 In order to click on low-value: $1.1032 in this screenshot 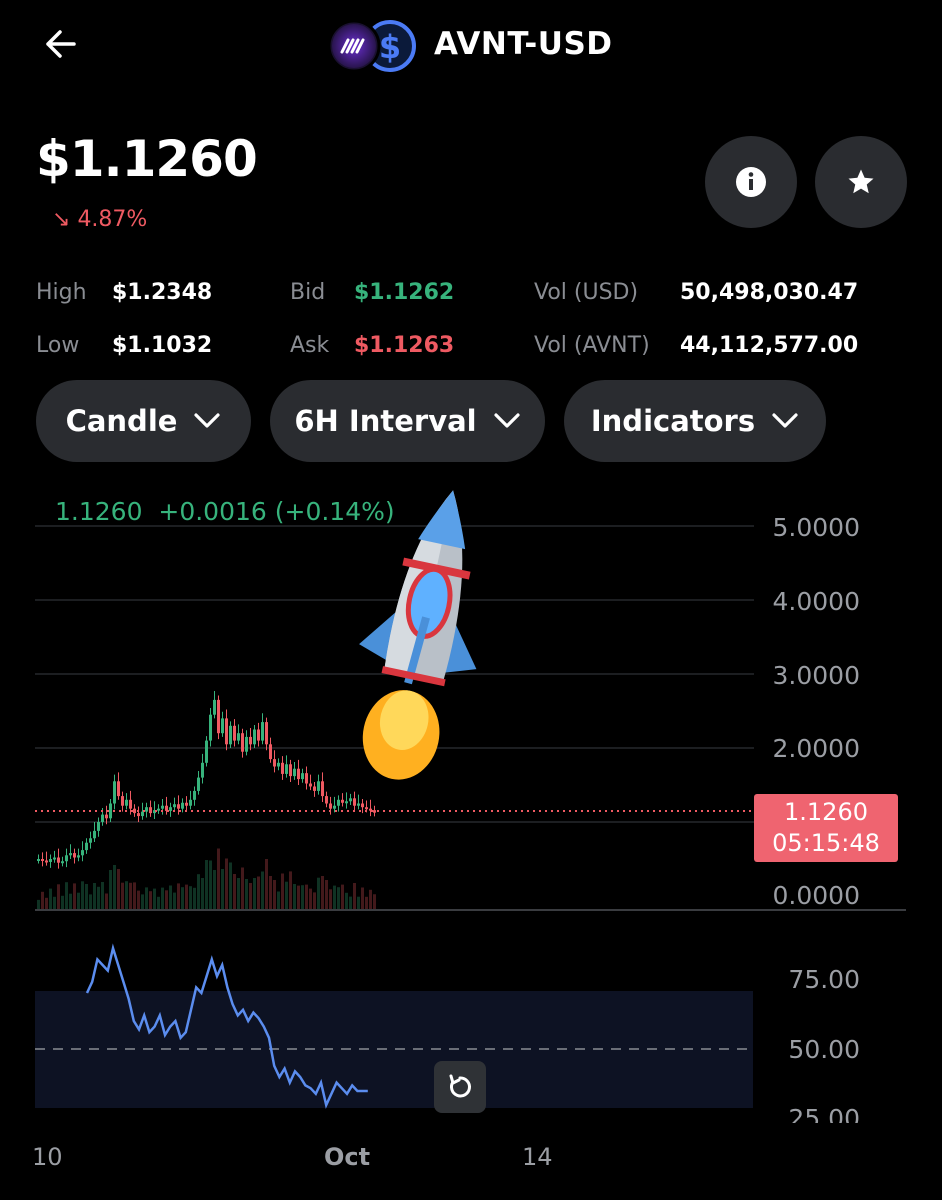, I will do `click(162, 345)`.